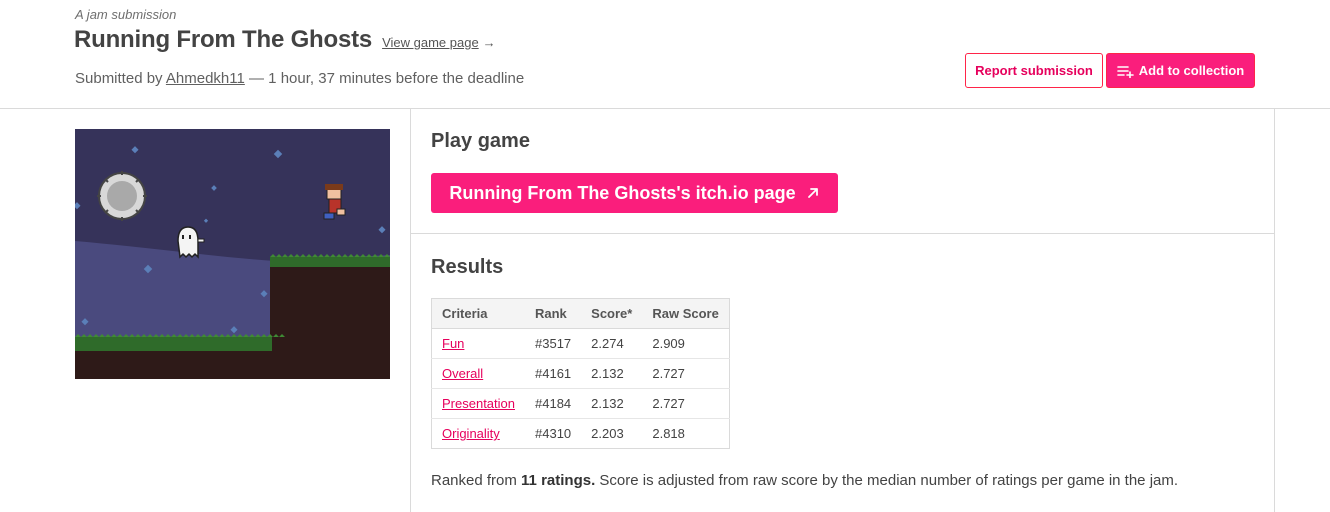 The height and width of the screenshot is (512, 1330). Describe the element at coordinates (607, 433) in the screenshot. I see `score-cell: 2.203` at that location.